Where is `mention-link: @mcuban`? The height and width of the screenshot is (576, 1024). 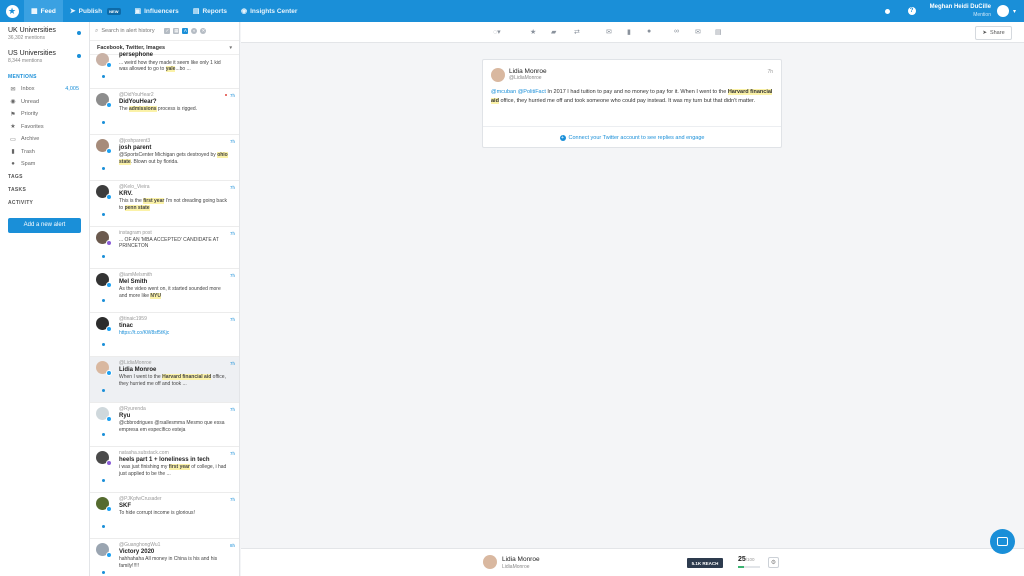 mention-link: @mcuban is located at coordinates (503, 92).